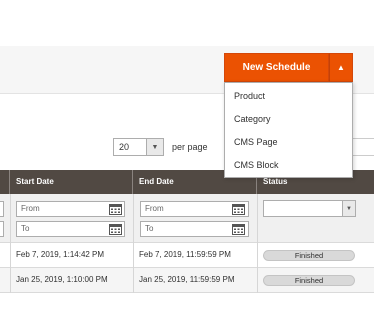 This screenshot has height=328, width=374. What do you see at coordinates (60, 254) in the screenshot?
I see `start-date-cell: Feb 7, 2019, 1:14:42 PM` at bounding box center [60, 254].